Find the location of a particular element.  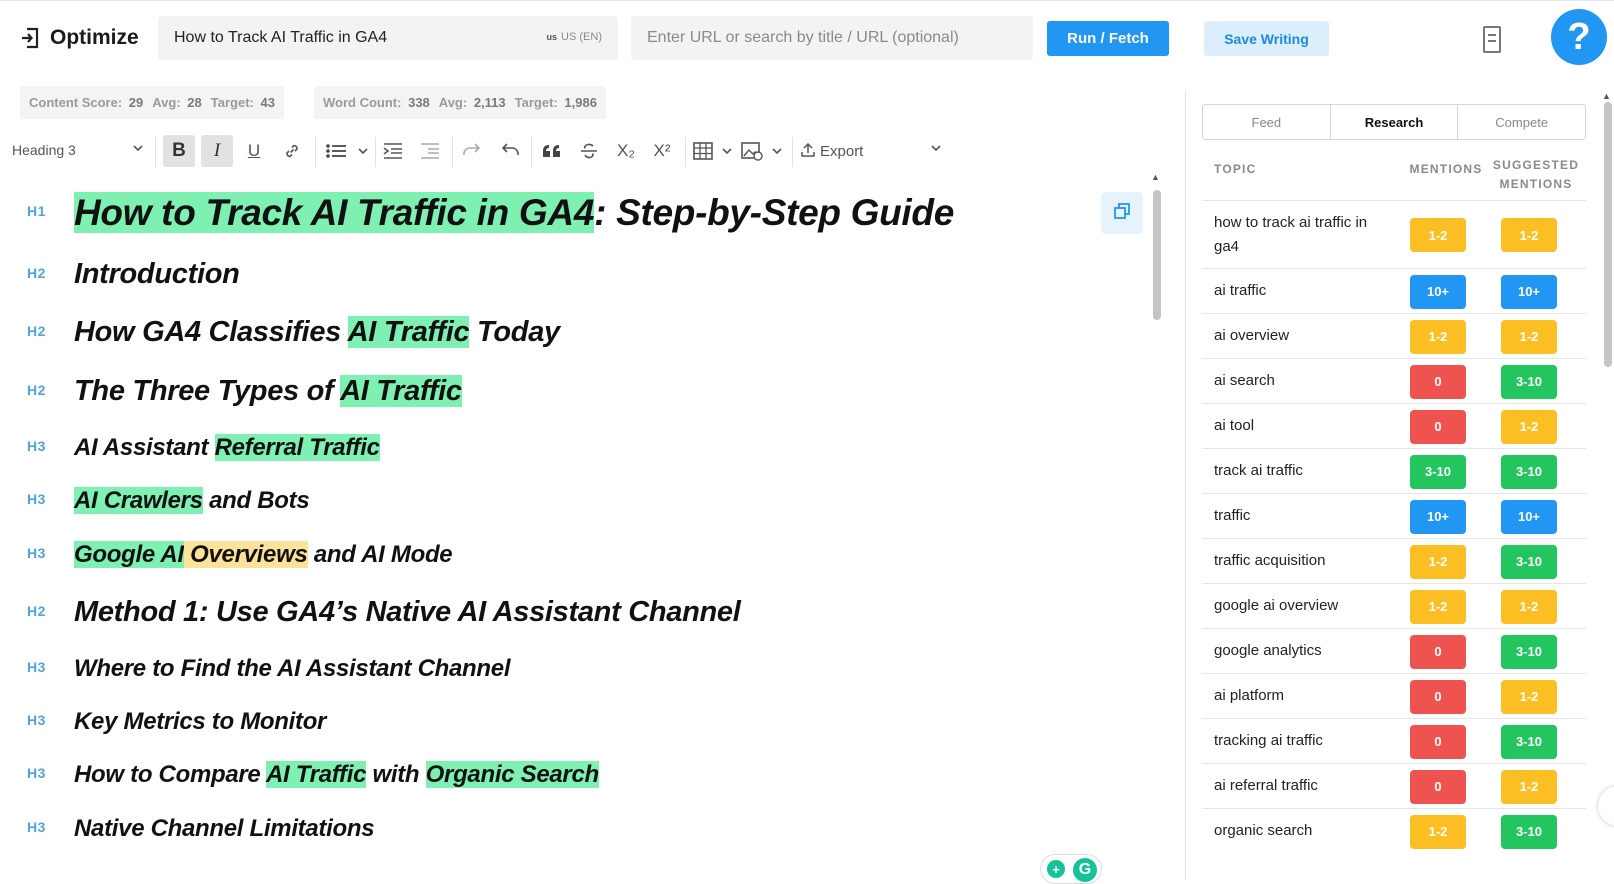

outline-heading-h3: H3 AI Crawlers and Bots is located at coordinates (580, 500).